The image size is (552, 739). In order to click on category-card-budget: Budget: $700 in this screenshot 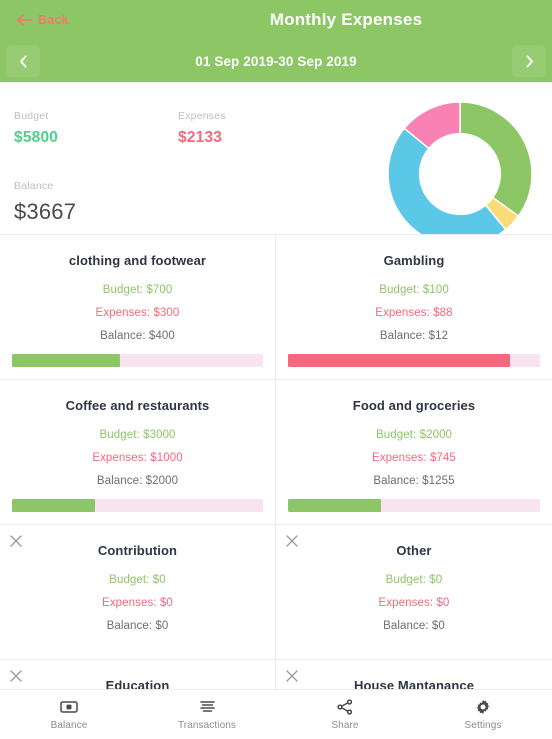, I will do `click(137, 290)`.